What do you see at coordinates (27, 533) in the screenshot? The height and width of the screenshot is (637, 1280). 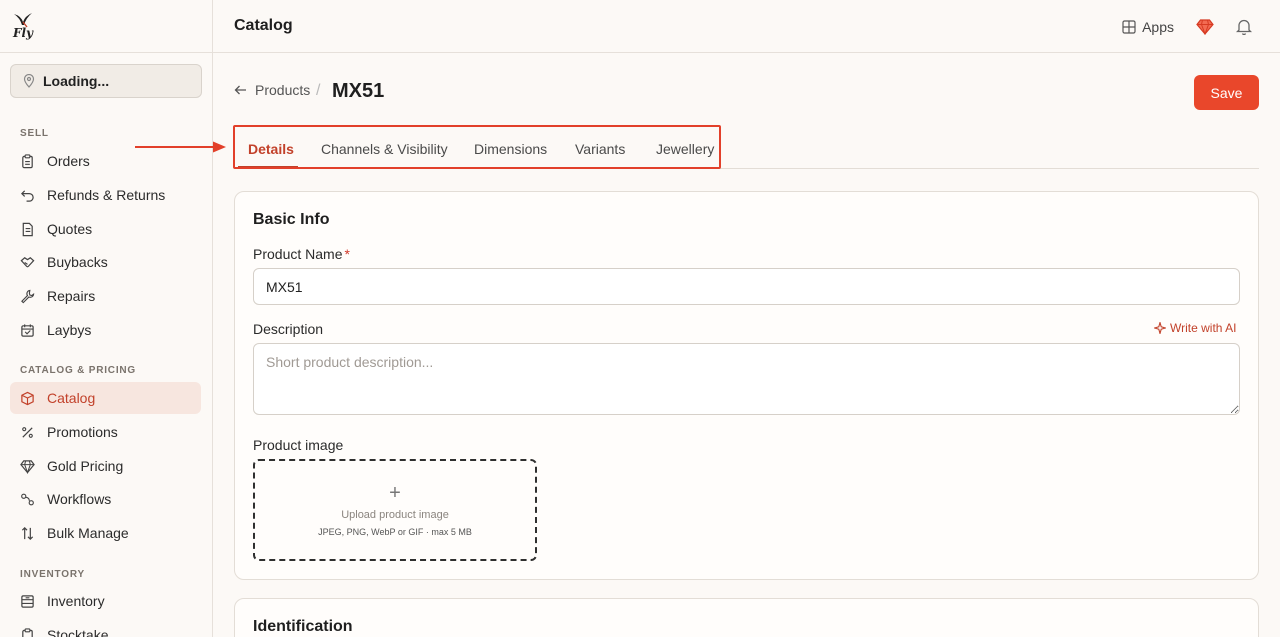 I see `sort-arrows-icon` at bounding box center [27, 533].